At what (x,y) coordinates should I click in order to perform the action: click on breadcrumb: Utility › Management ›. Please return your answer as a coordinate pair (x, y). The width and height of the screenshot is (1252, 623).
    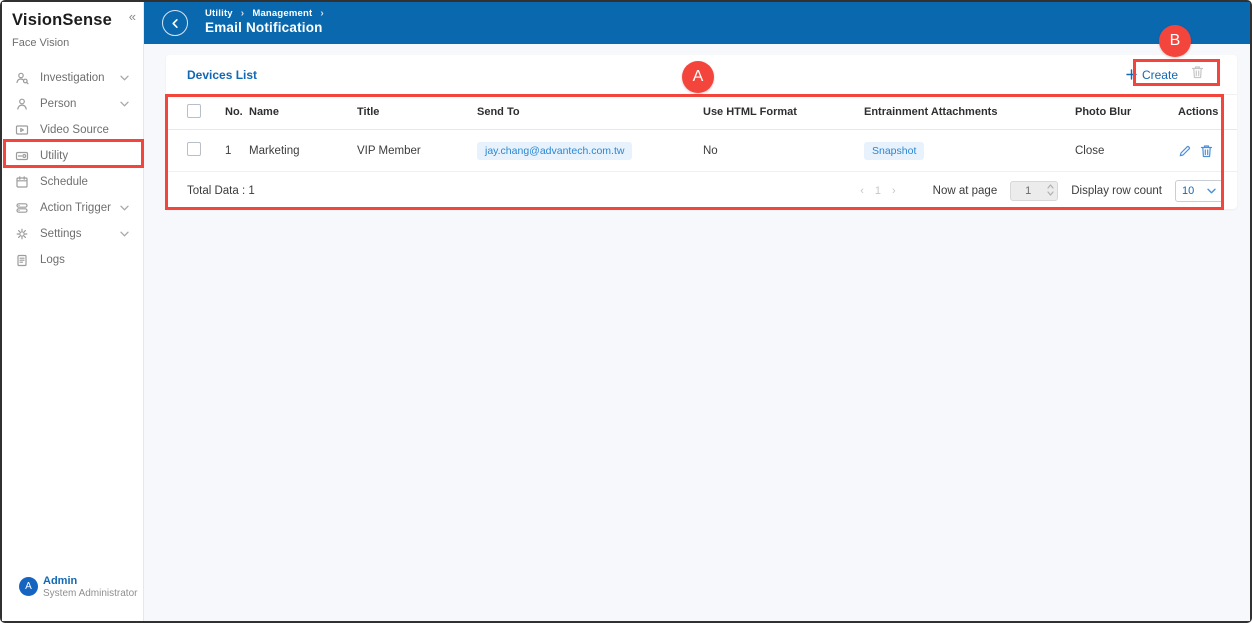
    Looking at the image, I should click on (264, 13).